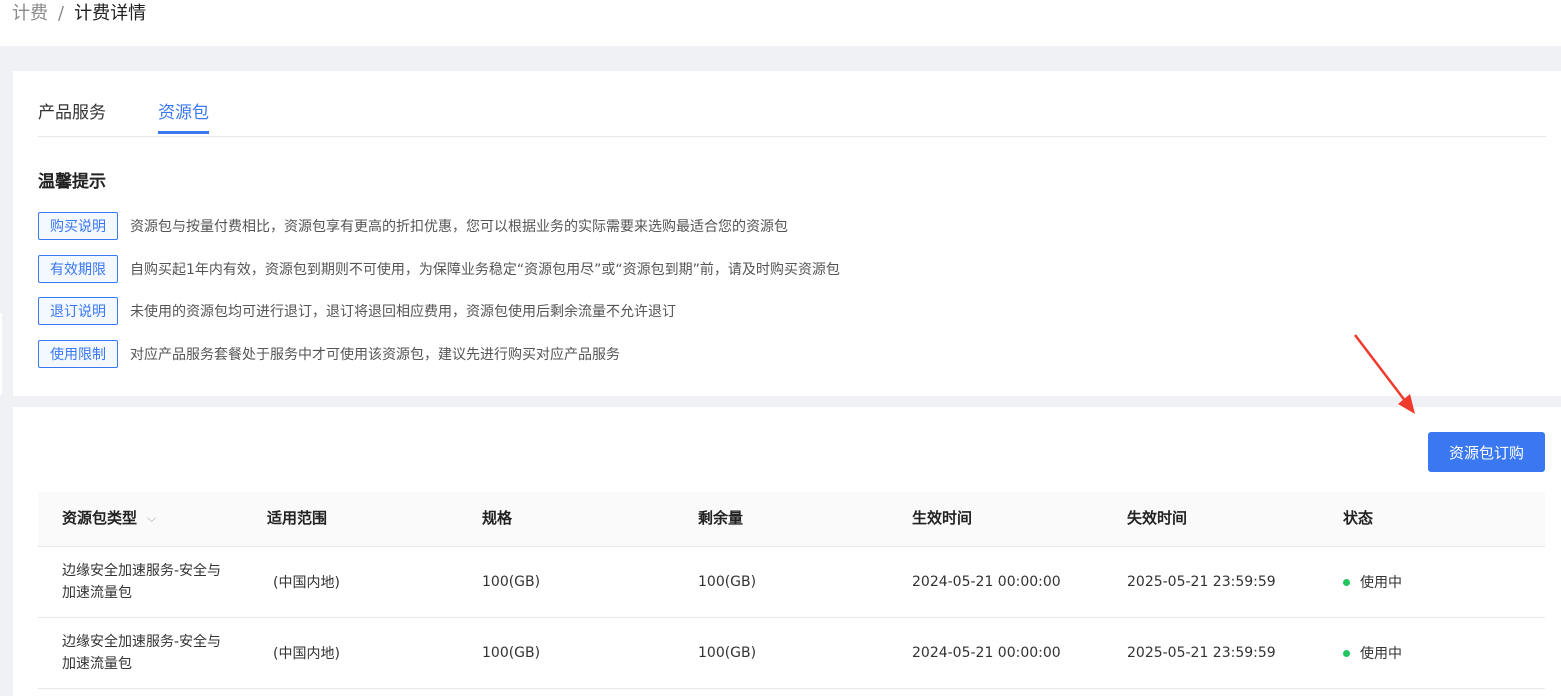 This screenshot has width=1561, height=696. What do you see at coordinates (1, 354) in the screenshot?
I see `left-edge-marker` at bounding box center [1, 354].